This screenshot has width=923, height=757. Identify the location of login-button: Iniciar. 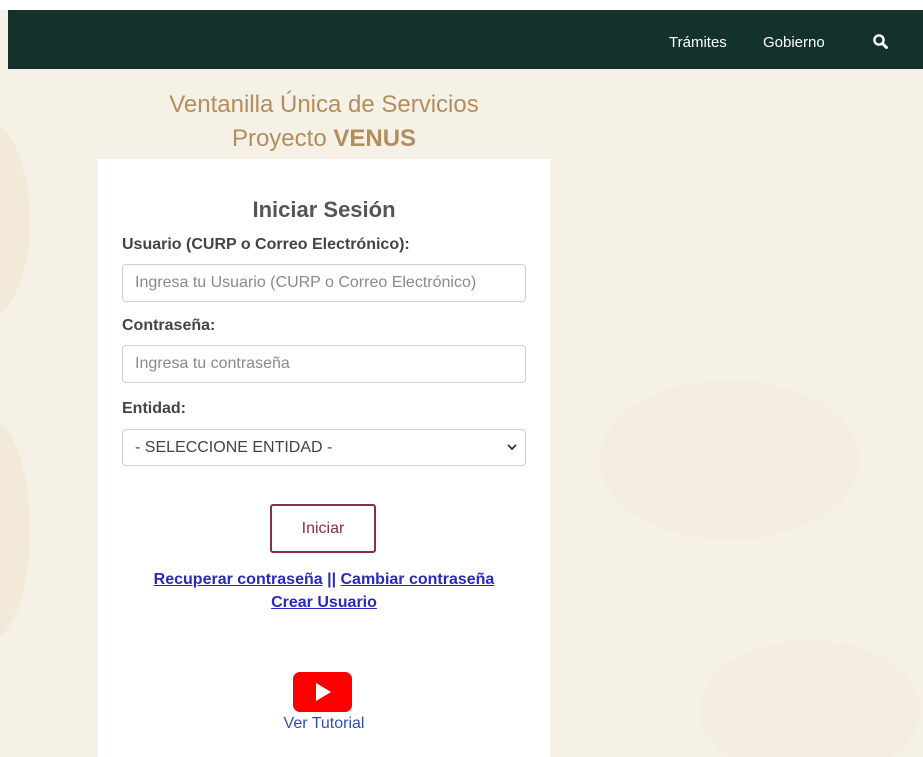
(323, 528).